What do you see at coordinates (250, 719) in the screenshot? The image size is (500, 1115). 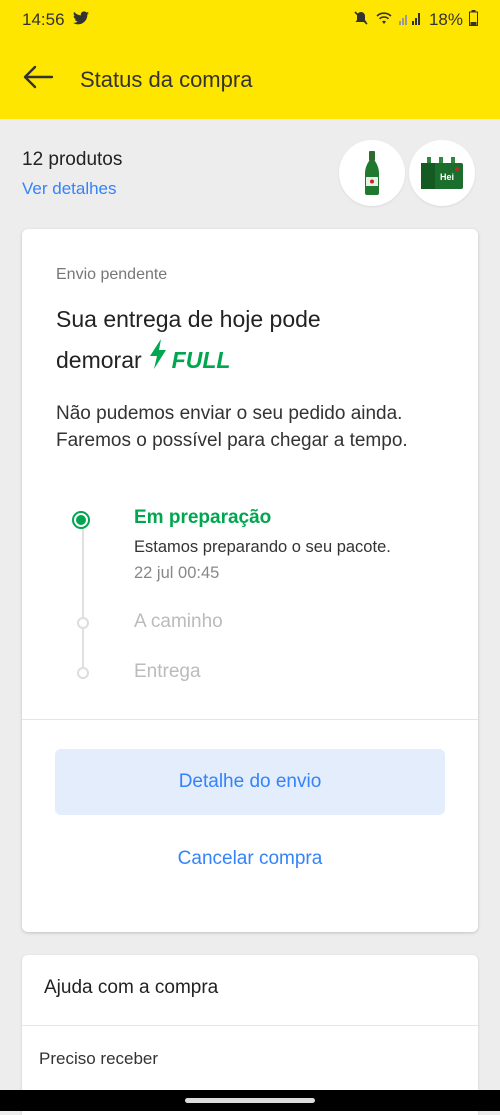 I see `card-divider` at bounding box center [250, 719].